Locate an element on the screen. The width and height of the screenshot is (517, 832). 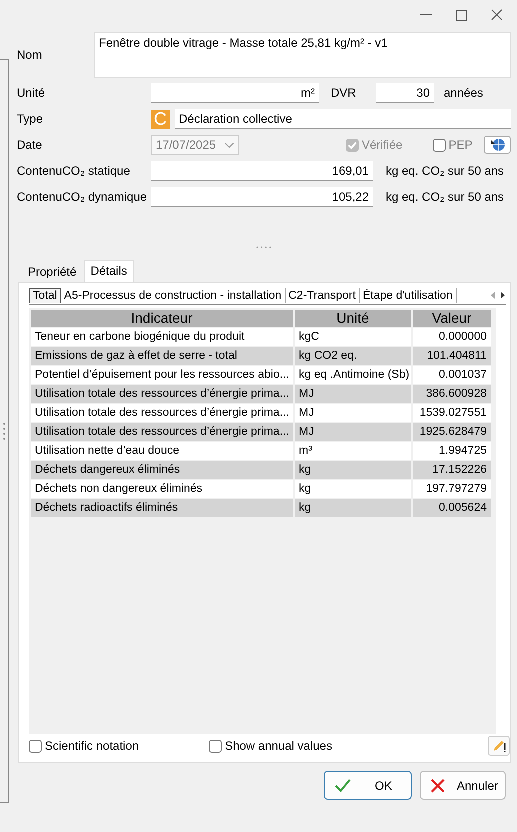
splitter-handle is located at coordinates (264, 247).